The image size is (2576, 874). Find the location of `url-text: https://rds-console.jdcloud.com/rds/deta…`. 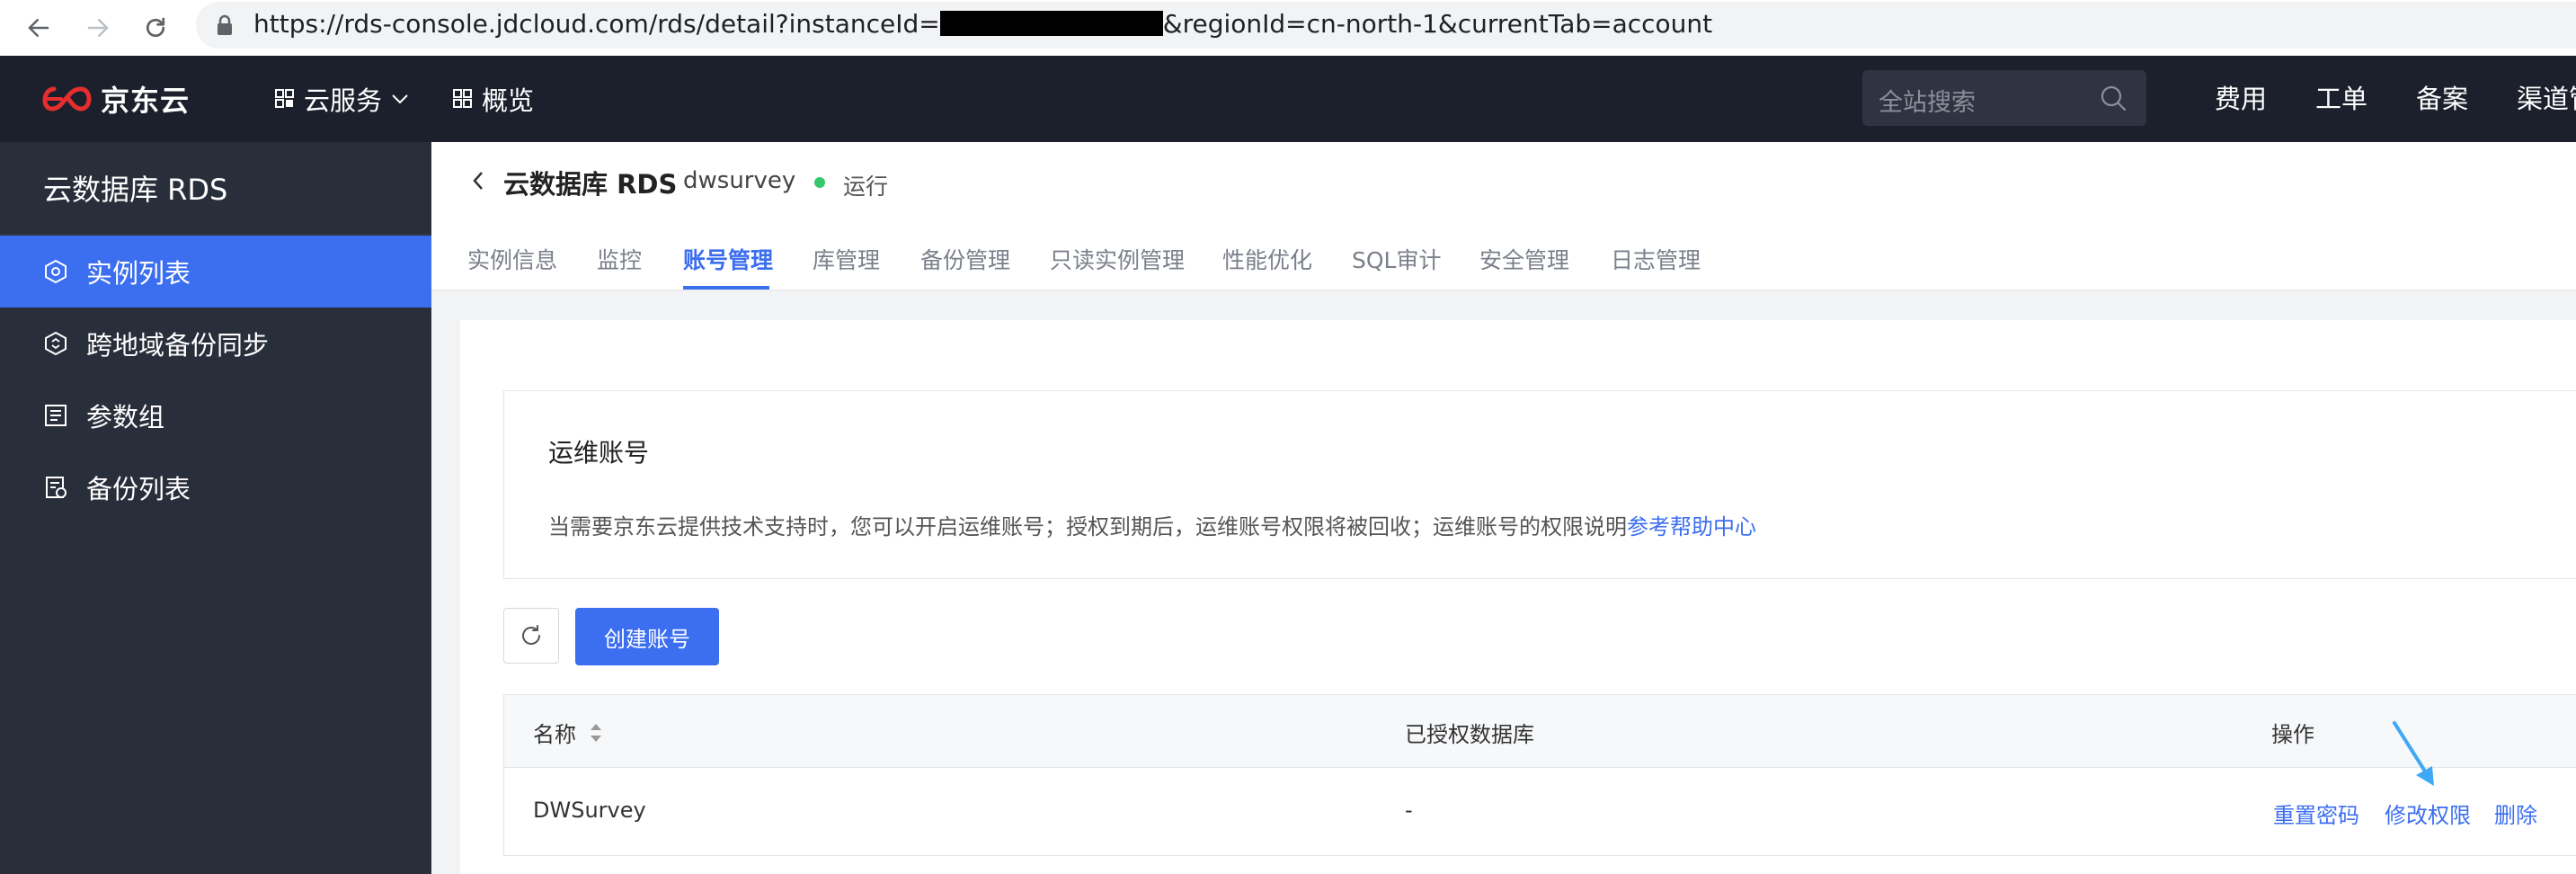

url-text: https://rds-console.jdcloud.com/rds/deta… is located at coordinates (982, 24).